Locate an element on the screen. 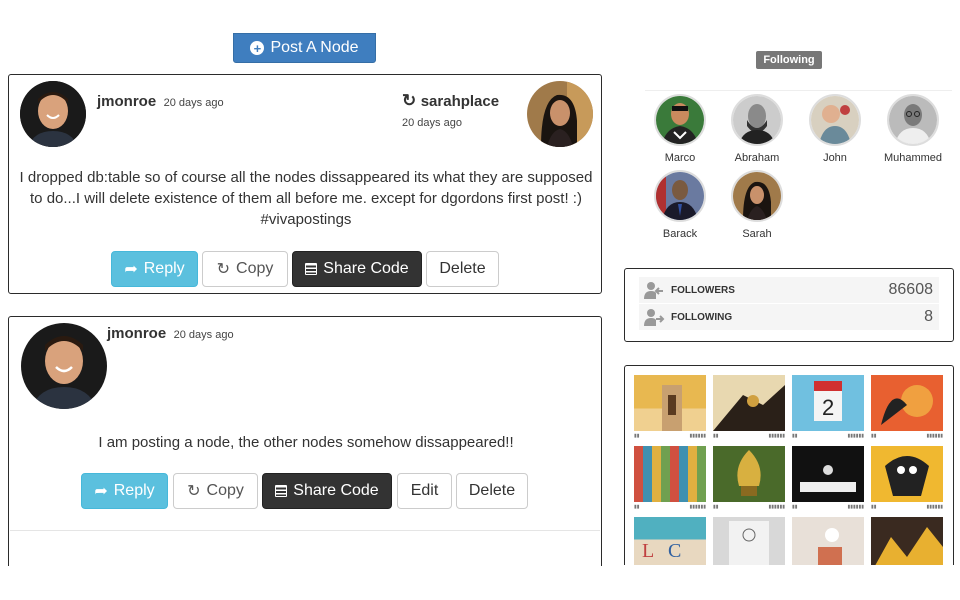 The height and width of the screenshot is (600, 960). followers-row: FOLLOWERS 86608 is located at coordinates (789, 290).